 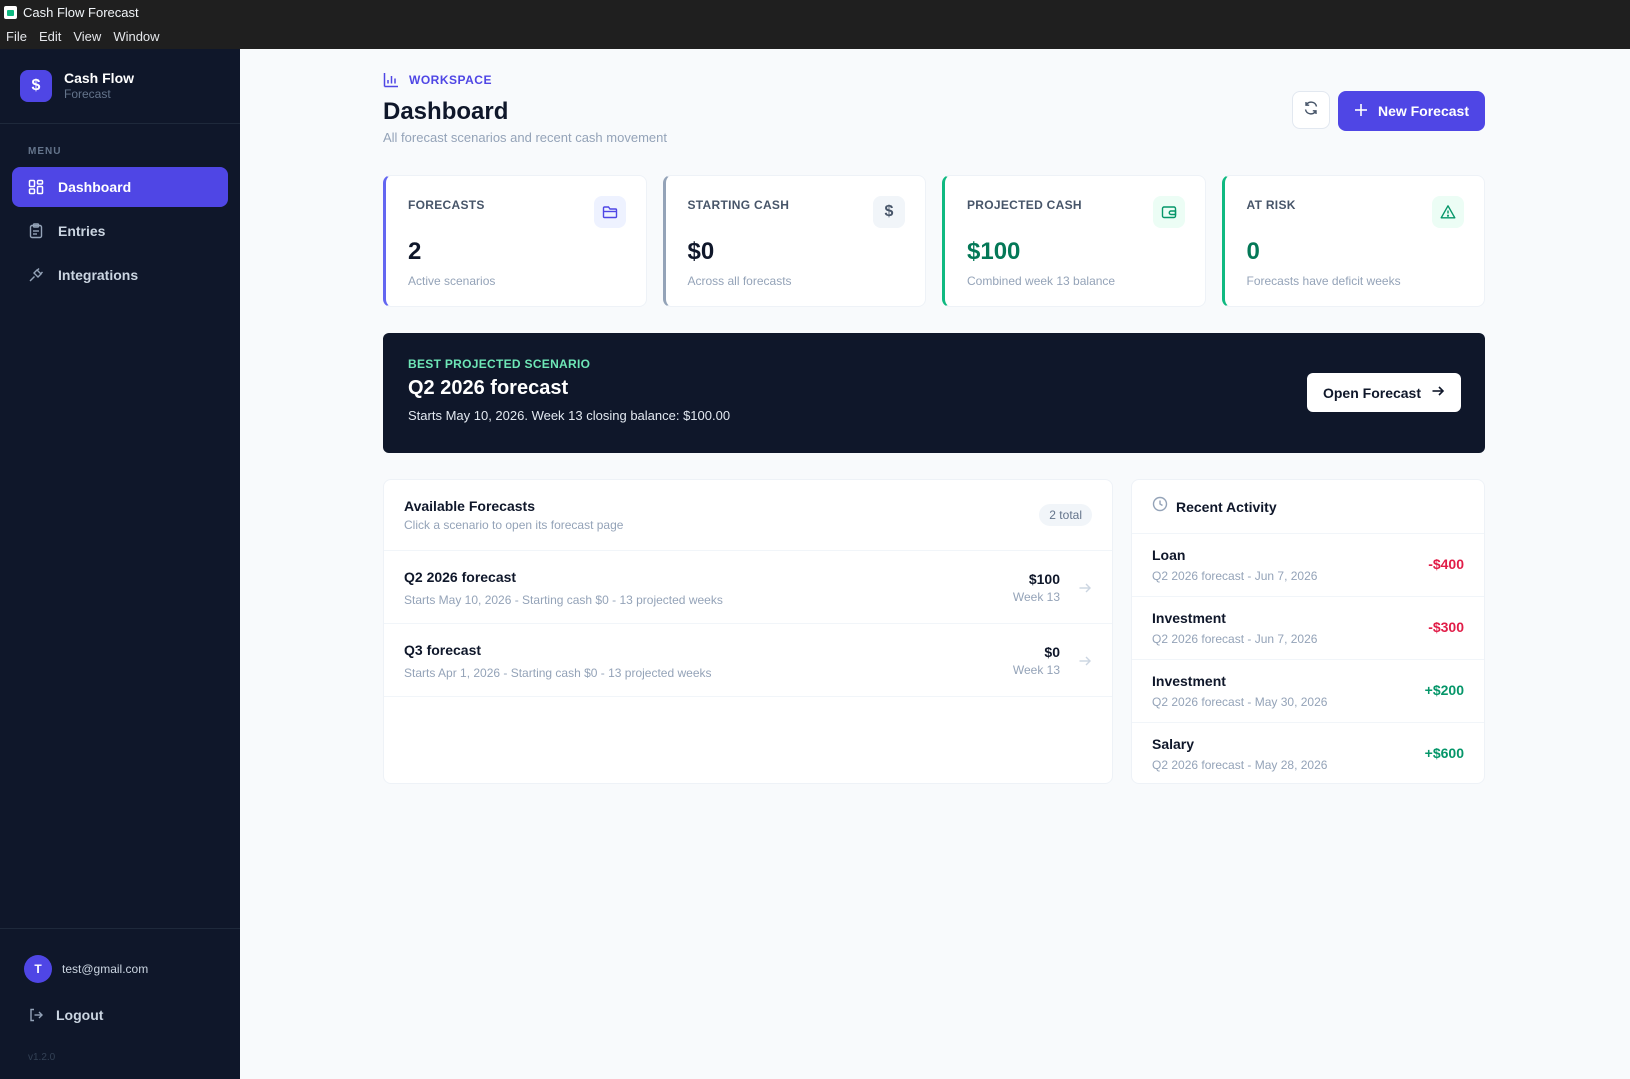 I want to click on sidebar-item-dashboard: Dashboard, so click(x=120, y=187).